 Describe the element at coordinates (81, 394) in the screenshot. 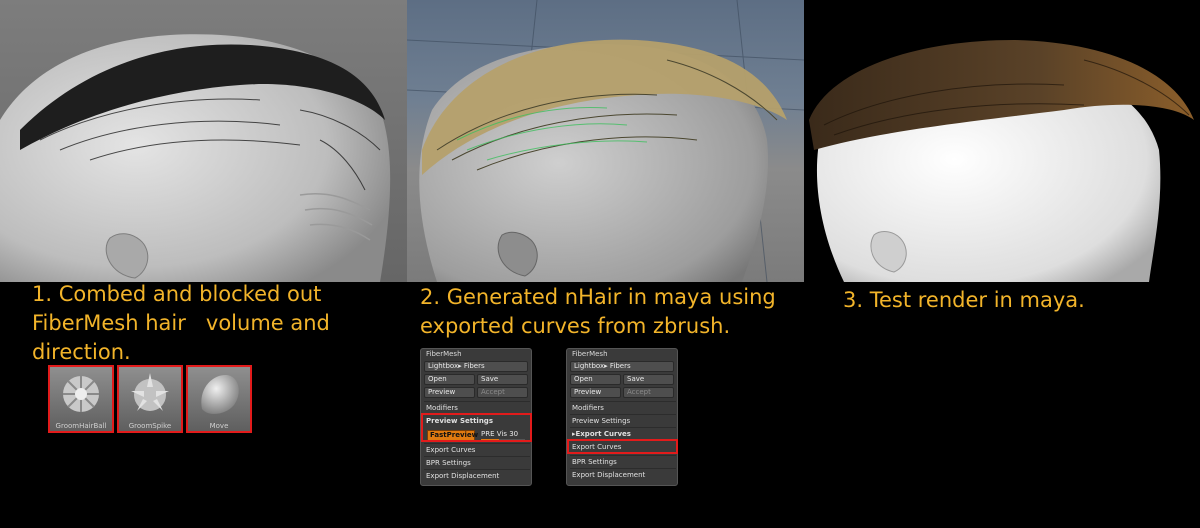

I see `hair-ball-brush-icon` at that location.